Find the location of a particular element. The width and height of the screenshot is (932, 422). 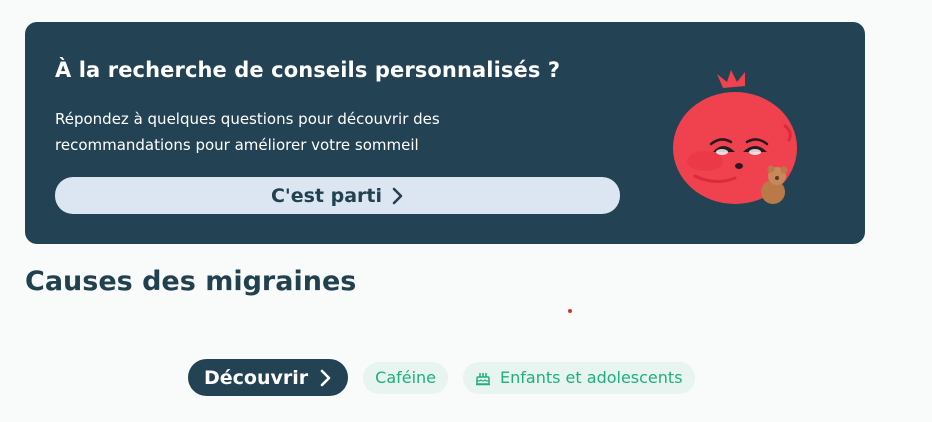

red-dot is located at coordinates (570, 311).